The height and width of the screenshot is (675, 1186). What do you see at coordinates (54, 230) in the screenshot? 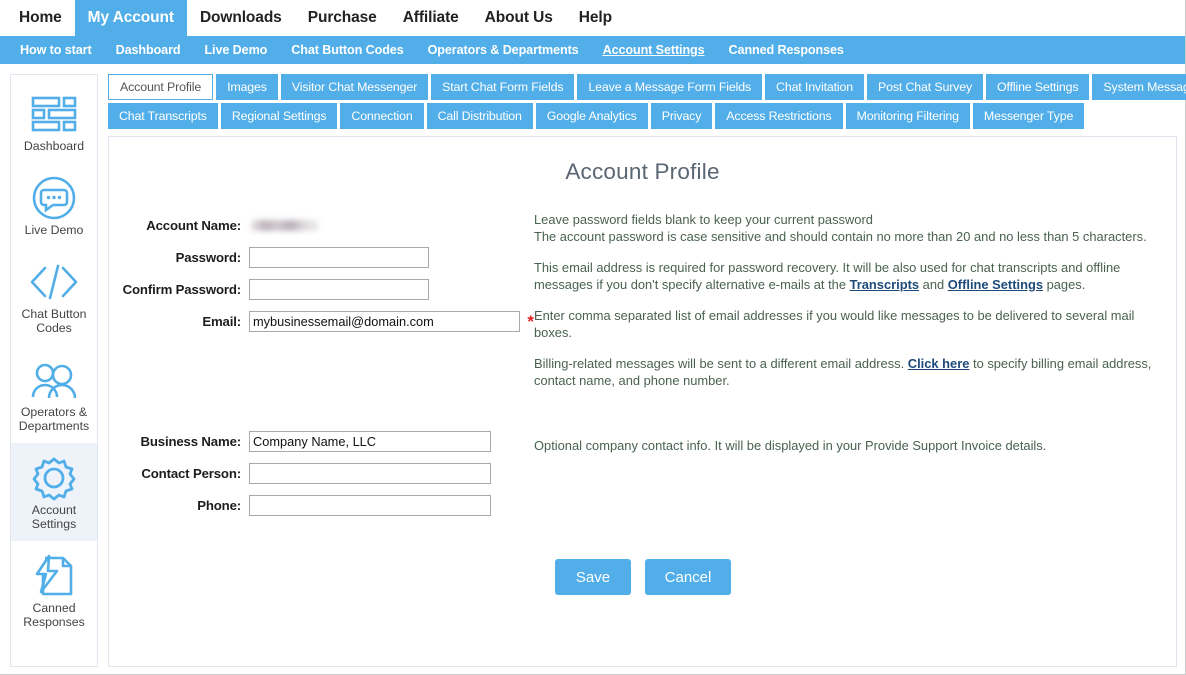
I see `sidebar-label-live-demo: Live Demo` at bounding box center [54, 230].